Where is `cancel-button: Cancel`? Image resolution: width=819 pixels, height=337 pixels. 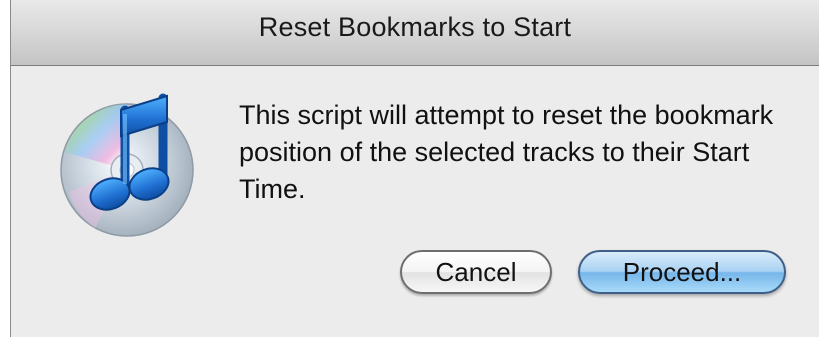 cancel-button: Cancel is located at coordinates (476, 272).